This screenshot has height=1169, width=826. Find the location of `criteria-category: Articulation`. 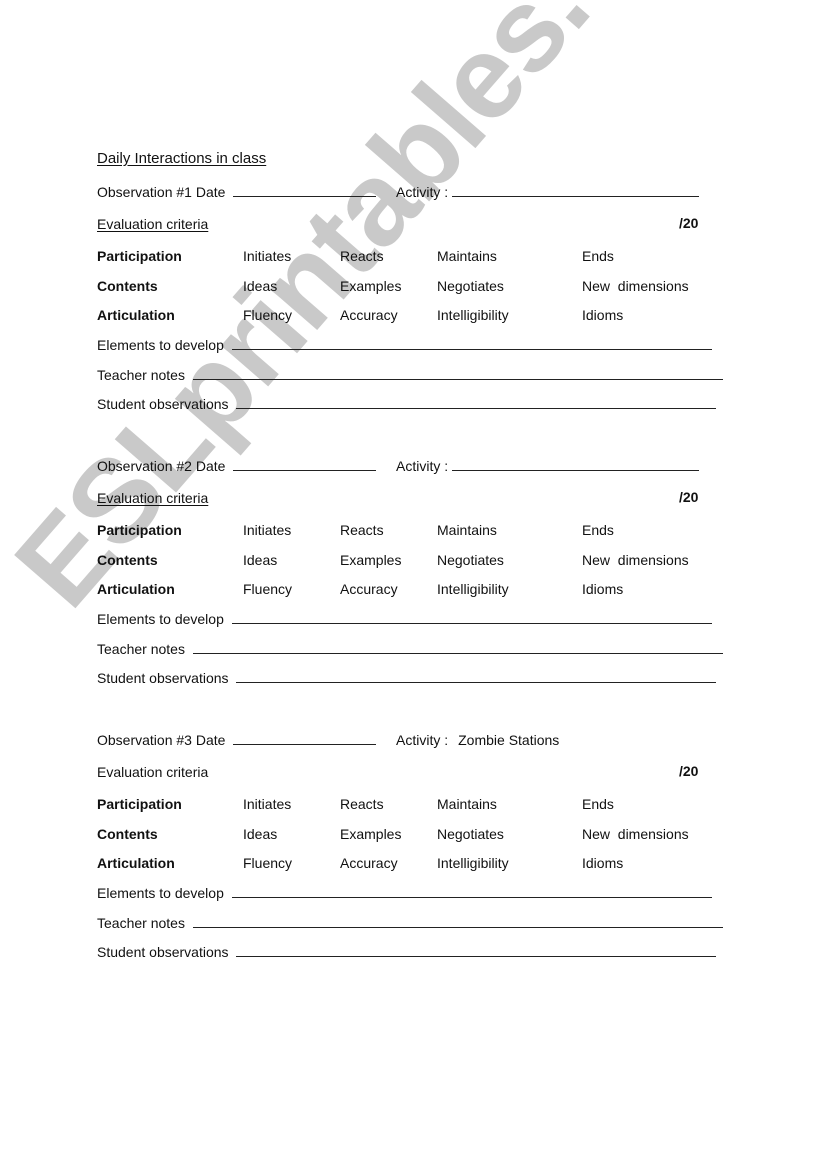

criteria-category: Articulation is located at coordinates (136, 315).